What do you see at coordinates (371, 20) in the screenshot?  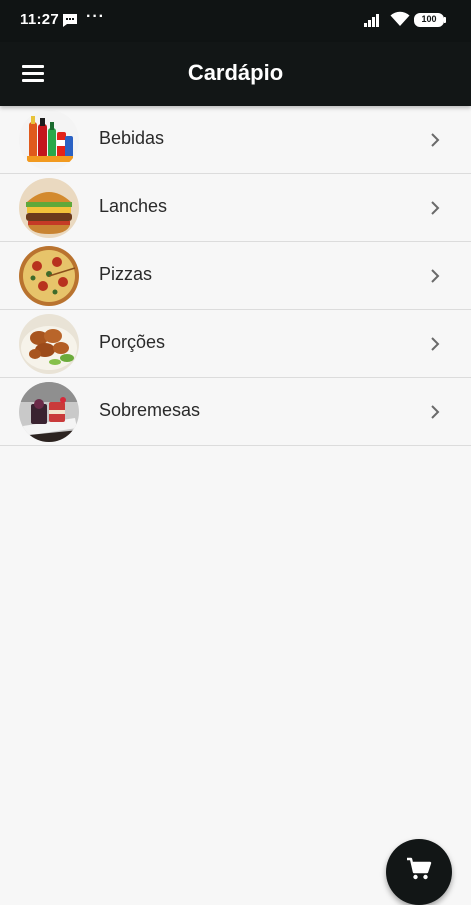 I see `signal-icon` at bounding box center [371, 20].